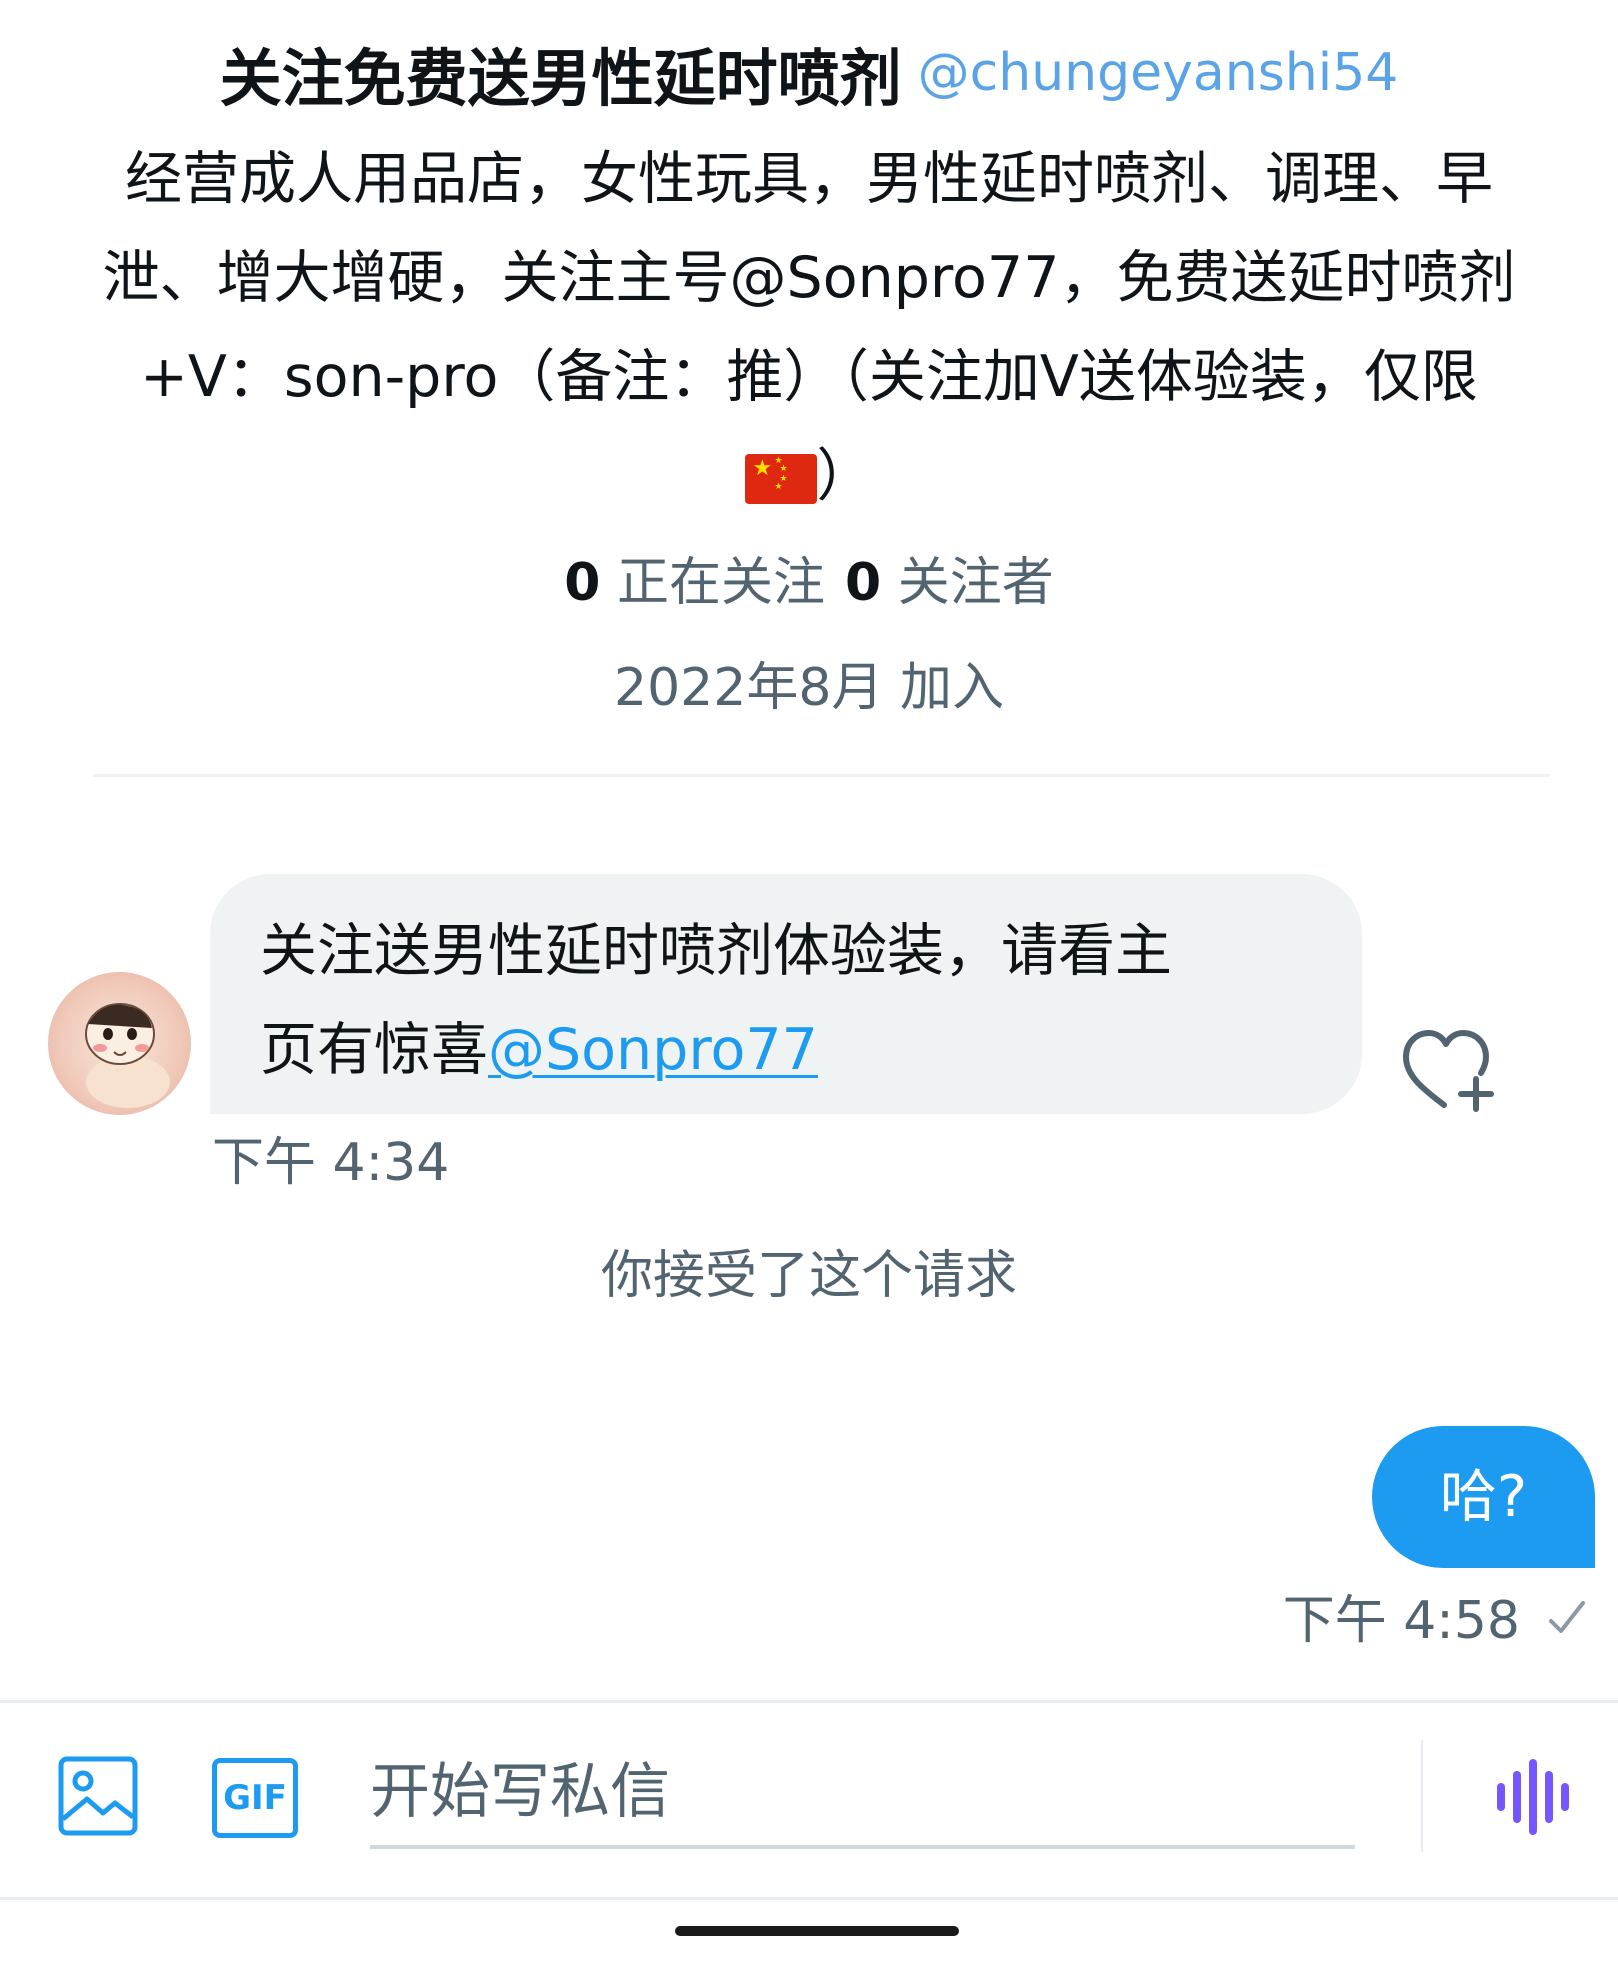 Image resolution: width=1618 pixels, height=1961 pixels. I want to click on add-image-button, so click(98, 1796).